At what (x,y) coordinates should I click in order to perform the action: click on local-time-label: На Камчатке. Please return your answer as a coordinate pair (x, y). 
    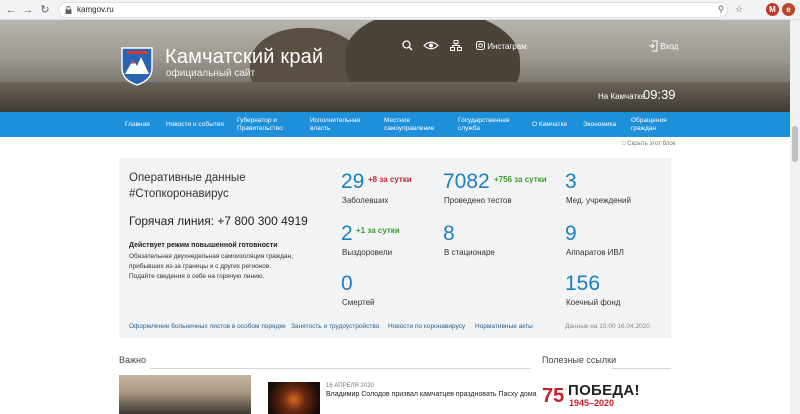
    Looking at the image, I should click on (622, 96).